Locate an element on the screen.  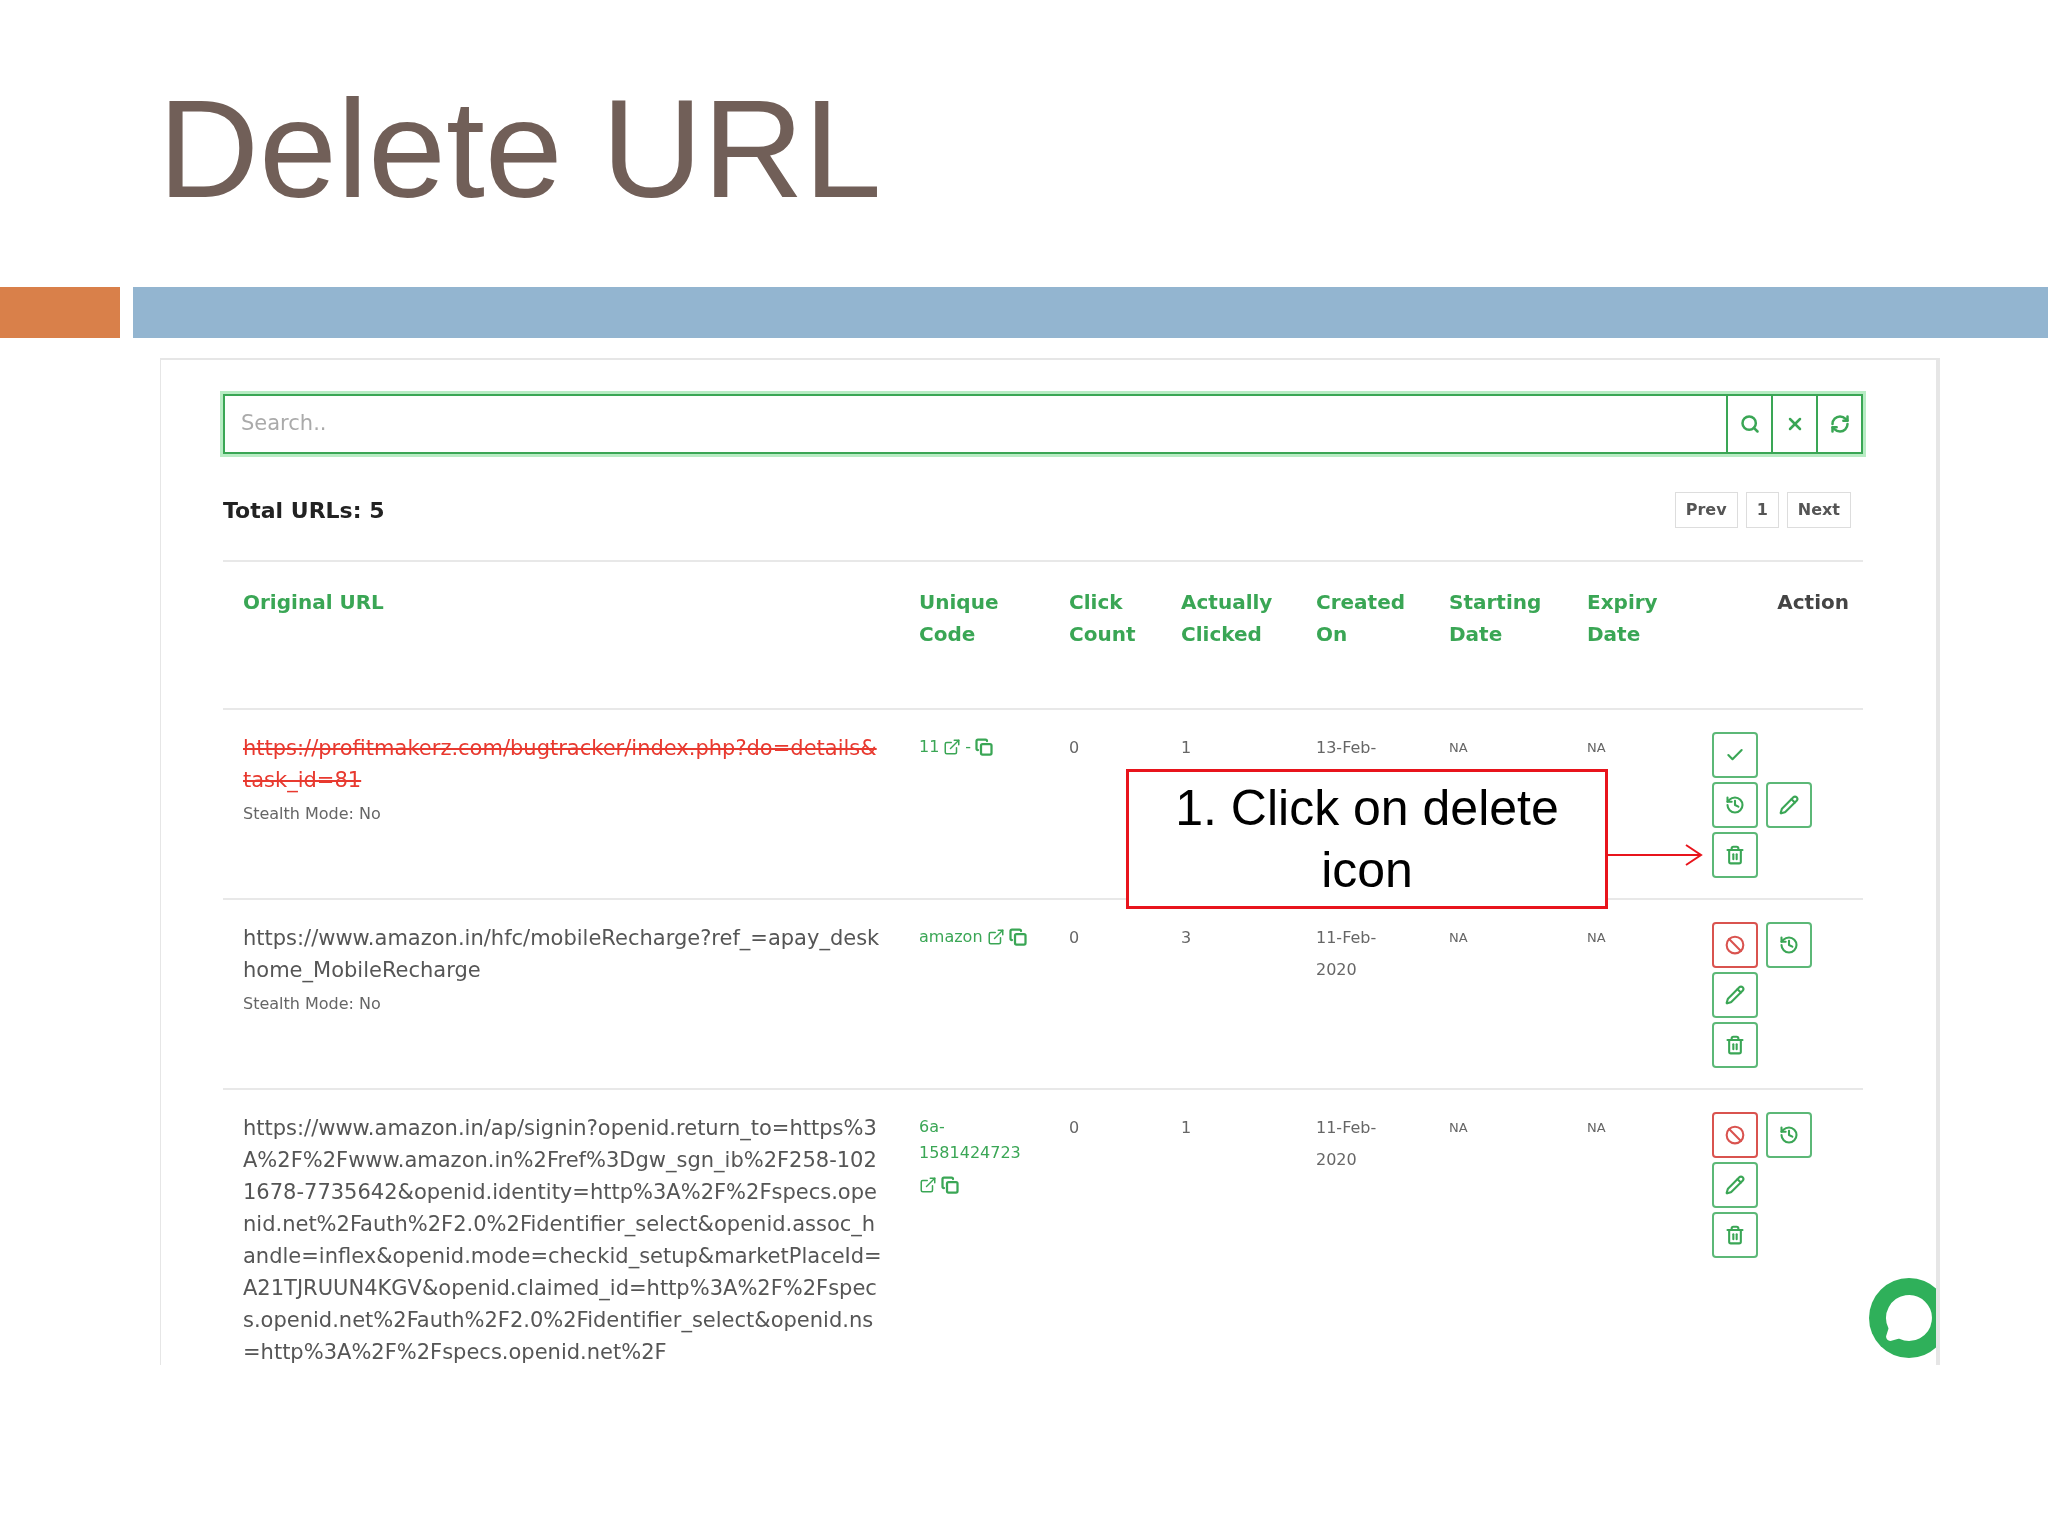
callout-text: 1. Click on delete icon is located at coordinates (1367, 839).